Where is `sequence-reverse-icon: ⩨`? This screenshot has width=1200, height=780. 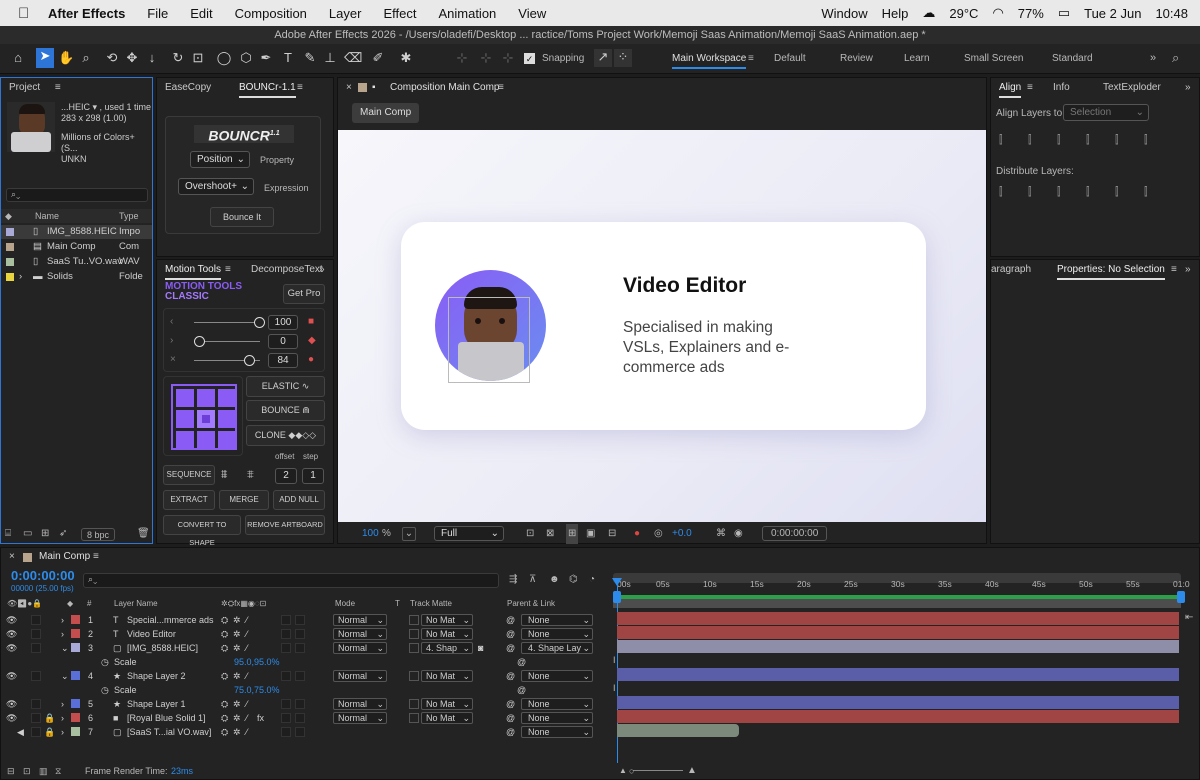
sequence-reverse-icon: ⩨ is located at coordinates (250, 474).